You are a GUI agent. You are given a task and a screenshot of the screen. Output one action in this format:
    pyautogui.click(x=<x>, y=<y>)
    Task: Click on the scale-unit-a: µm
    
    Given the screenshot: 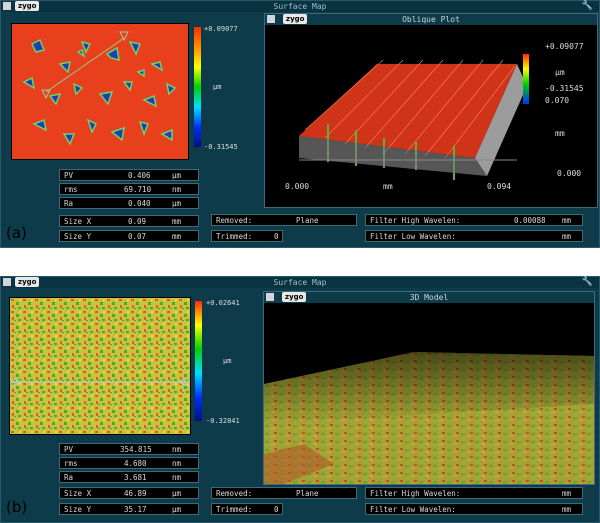 What is the action you would take?
    pyautogui.click(x=217, y=87)
    